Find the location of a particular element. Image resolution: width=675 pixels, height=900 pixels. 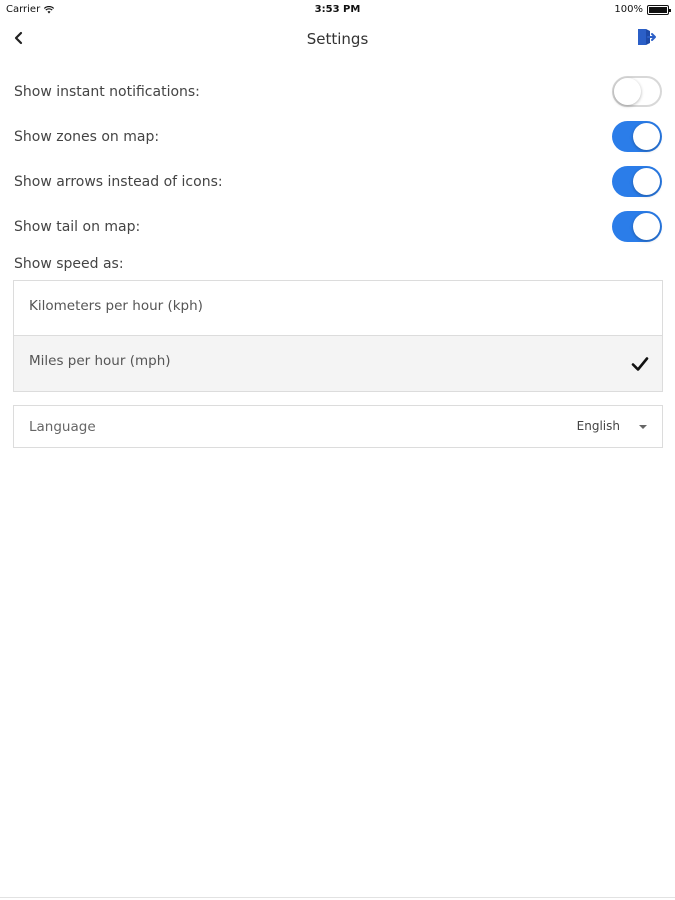

setting-instant-notifications: Show instant notifications: is located at coordinates (339, 92).